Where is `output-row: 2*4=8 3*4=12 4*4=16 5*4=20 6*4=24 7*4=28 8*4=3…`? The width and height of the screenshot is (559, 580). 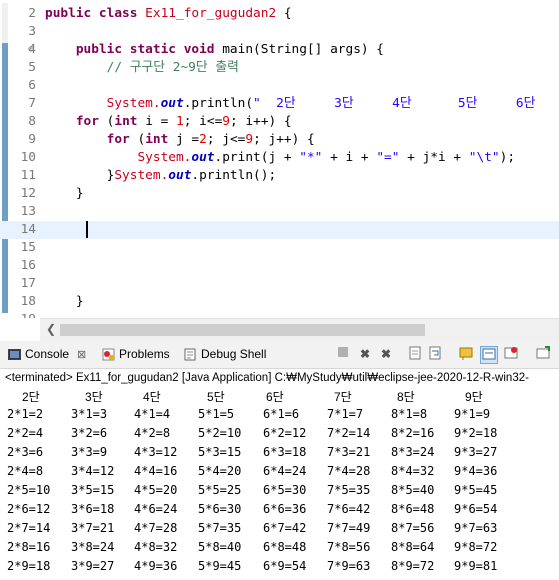 output-row: 2*4=8 3*4=12 4*4=16 5*4=20 6*4=24 7*4=28 8*4=3… is located at coordinates (279, 473).